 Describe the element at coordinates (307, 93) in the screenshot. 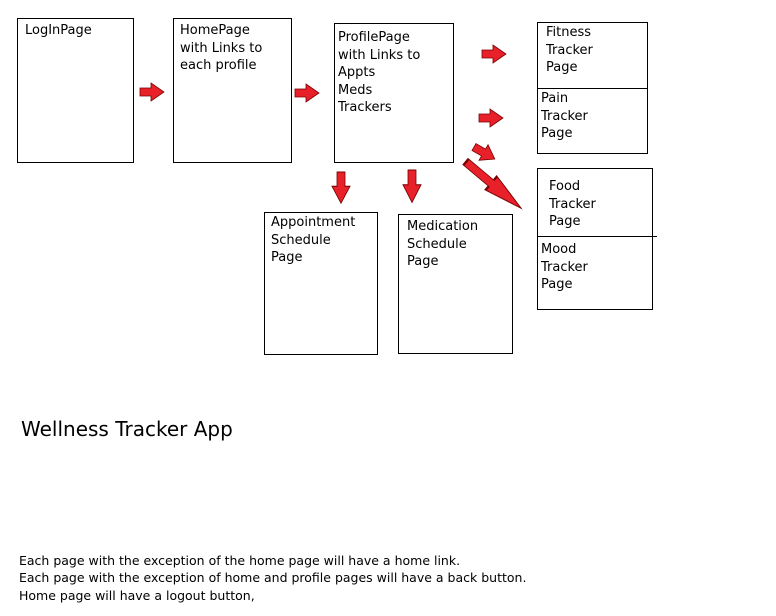

I see `arrow-home-to-profile` at that location.